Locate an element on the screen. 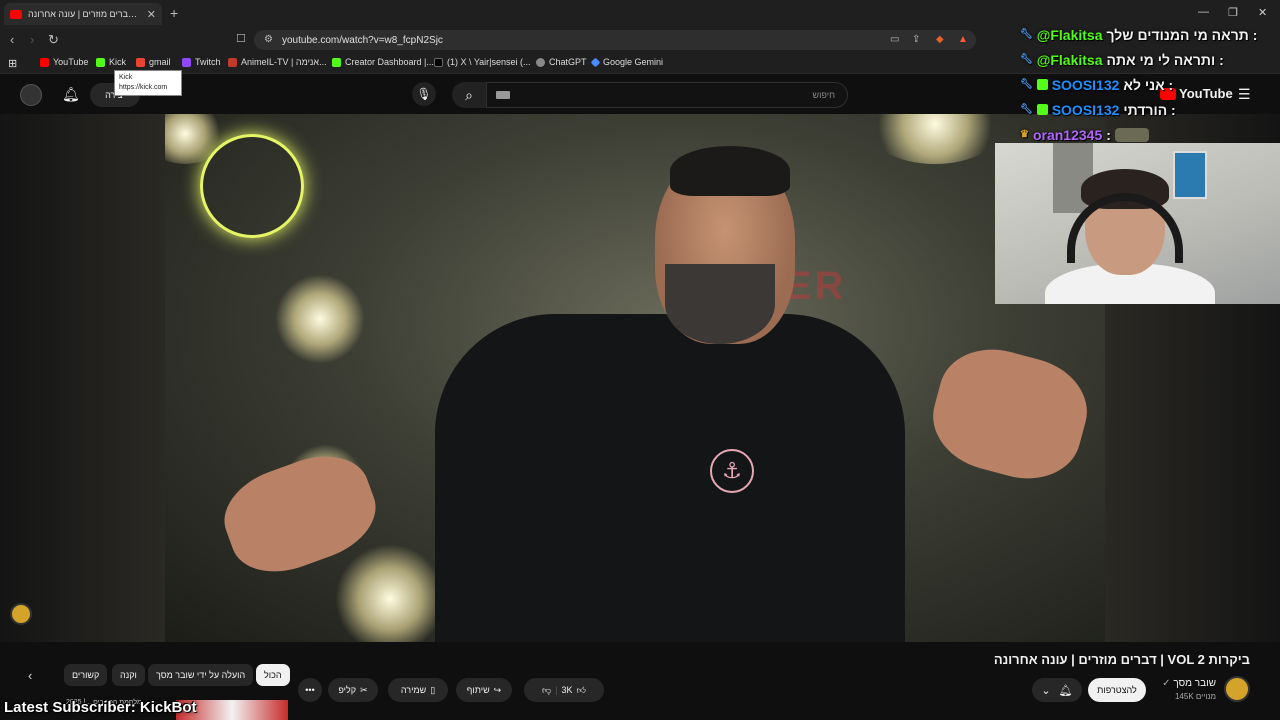 The image size is (1280, 720). neon-face-sign is located at coordinates (252, 186).